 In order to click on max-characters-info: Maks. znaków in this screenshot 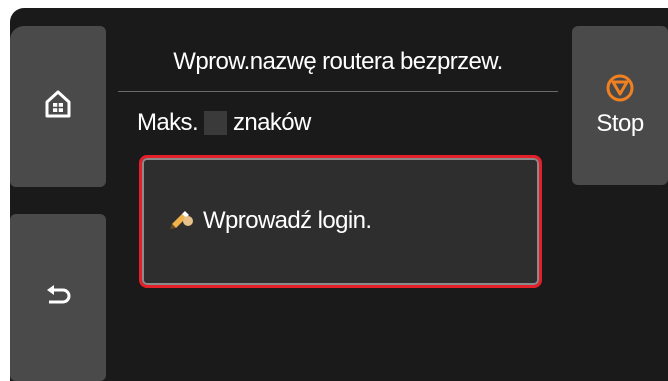, I will do `click(224, 123)`.